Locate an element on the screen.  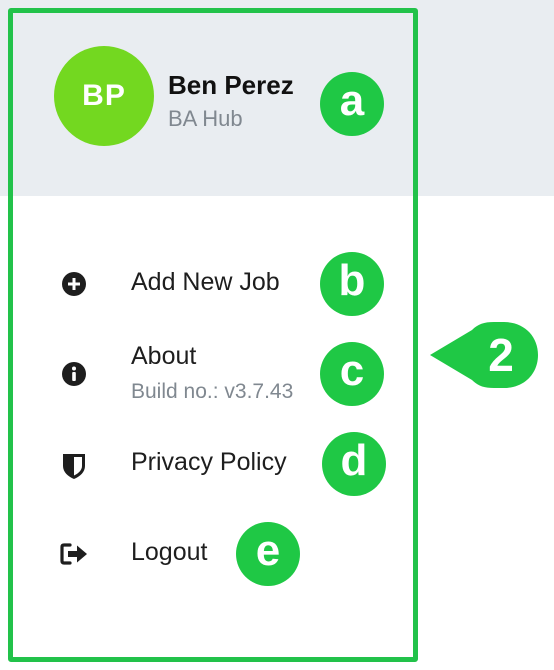
callout-badge-b: b is located at coordinates (352, 284).